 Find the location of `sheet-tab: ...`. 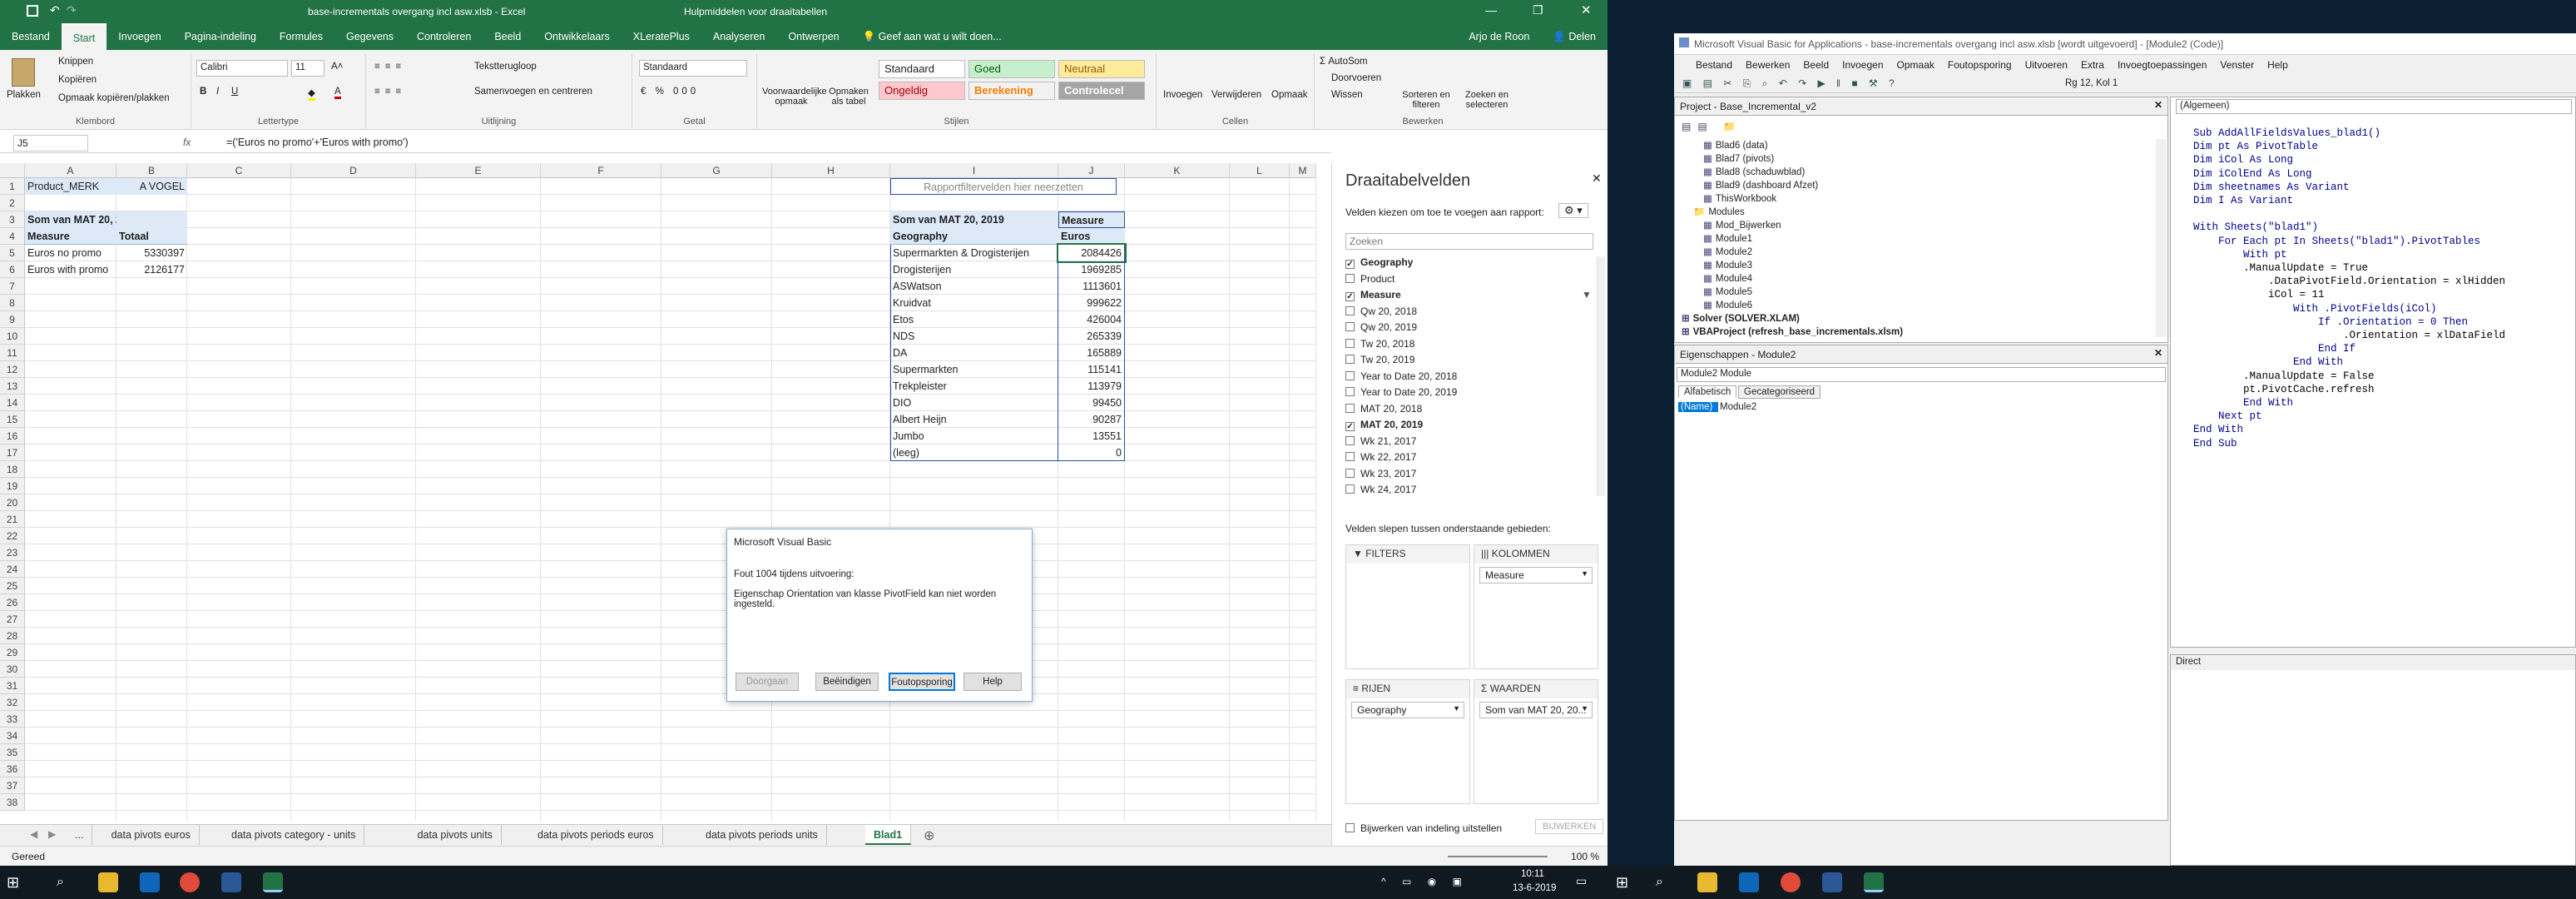

sheet-tab: ... is located at coordinates (80, 835).